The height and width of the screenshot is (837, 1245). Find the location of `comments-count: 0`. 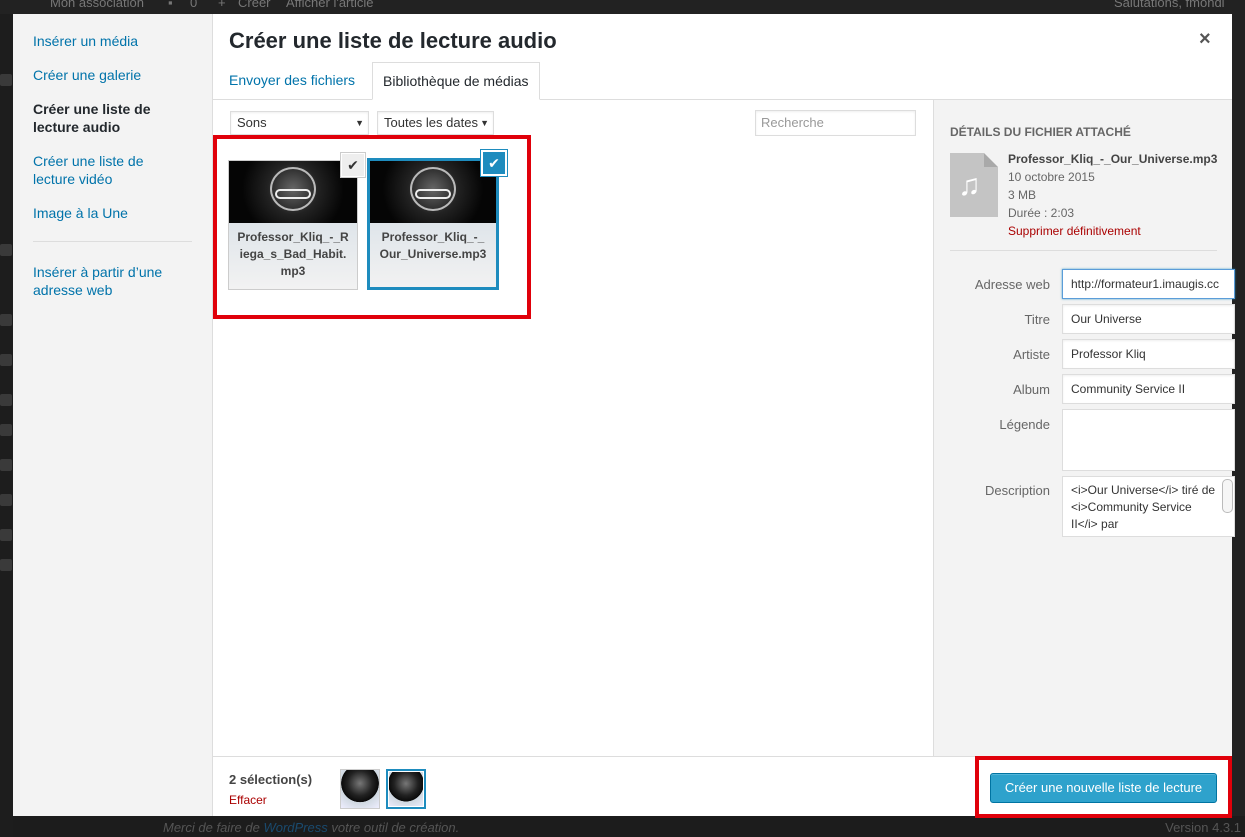

comments-count: 0 is located at coordinates (193, 5).